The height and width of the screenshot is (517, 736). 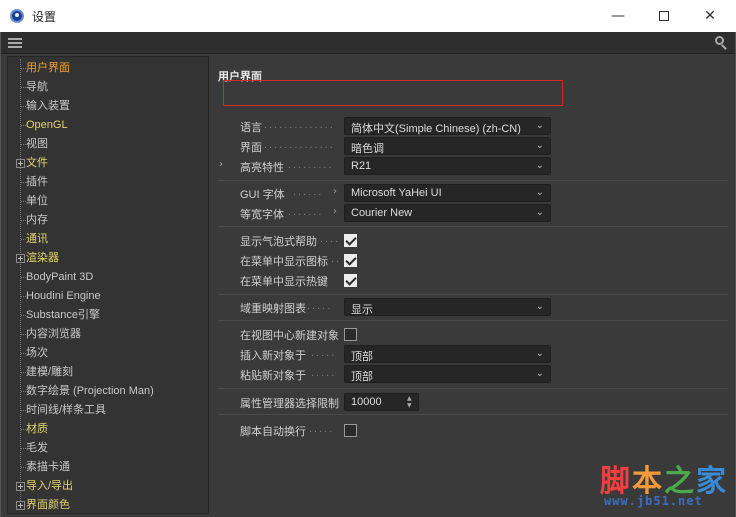 I want to click on search-icon, so click(x=721, y=43).